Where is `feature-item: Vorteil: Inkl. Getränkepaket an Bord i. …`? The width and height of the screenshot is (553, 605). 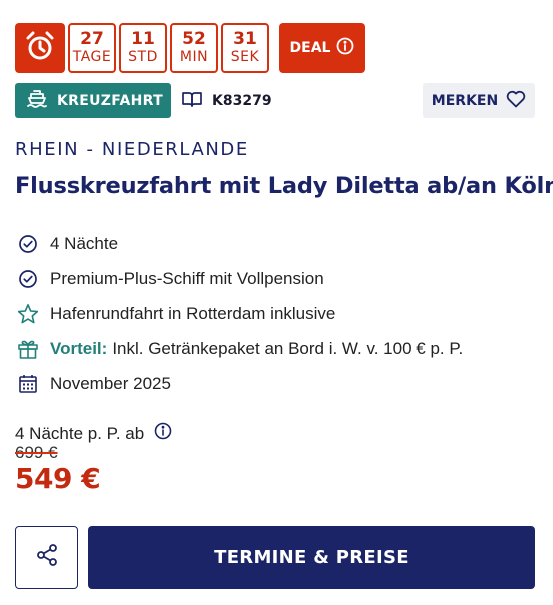 feature-item: Vorteil: Inkl. Getränkepaket an Bord i. … is located at coordinates (277, 348).